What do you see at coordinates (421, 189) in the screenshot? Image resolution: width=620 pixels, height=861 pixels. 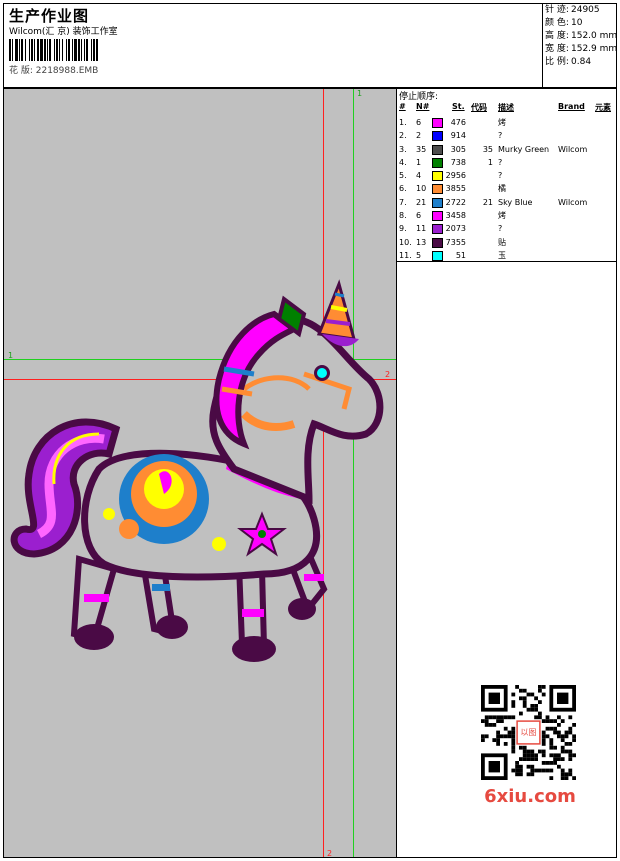 I see `row-needle: 10` at bounding box center [421, 189].